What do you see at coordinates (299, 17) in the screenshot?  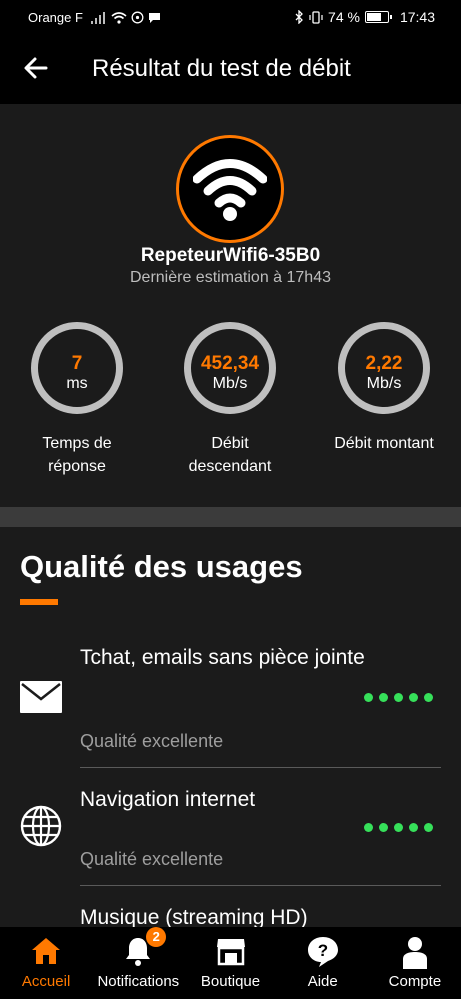 I see `bluetooth-icon` at bounding box center [299, 17].